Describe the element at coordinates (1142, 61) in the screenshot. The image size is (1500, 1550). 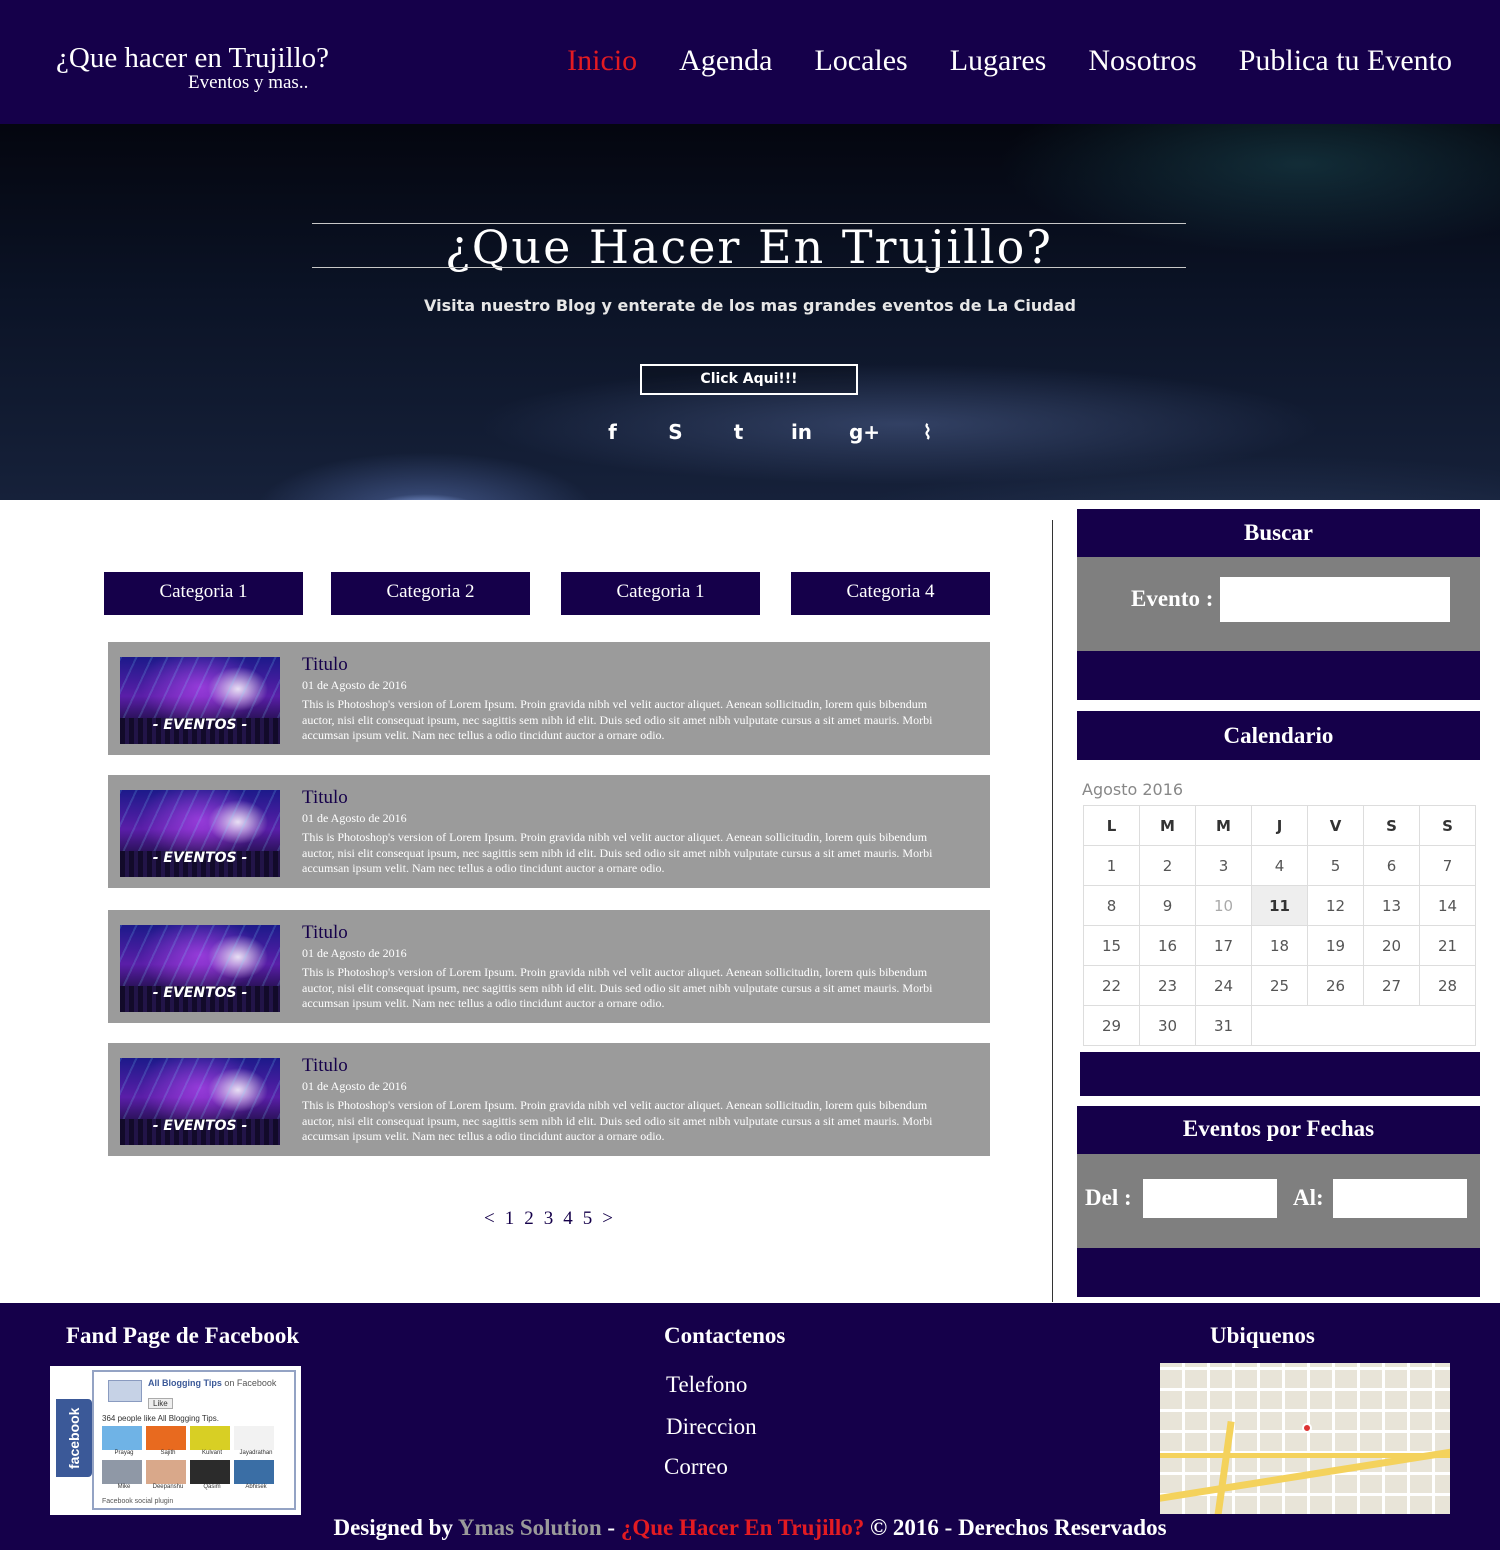
I see `nav-nosotros: Nosotros` at that location.